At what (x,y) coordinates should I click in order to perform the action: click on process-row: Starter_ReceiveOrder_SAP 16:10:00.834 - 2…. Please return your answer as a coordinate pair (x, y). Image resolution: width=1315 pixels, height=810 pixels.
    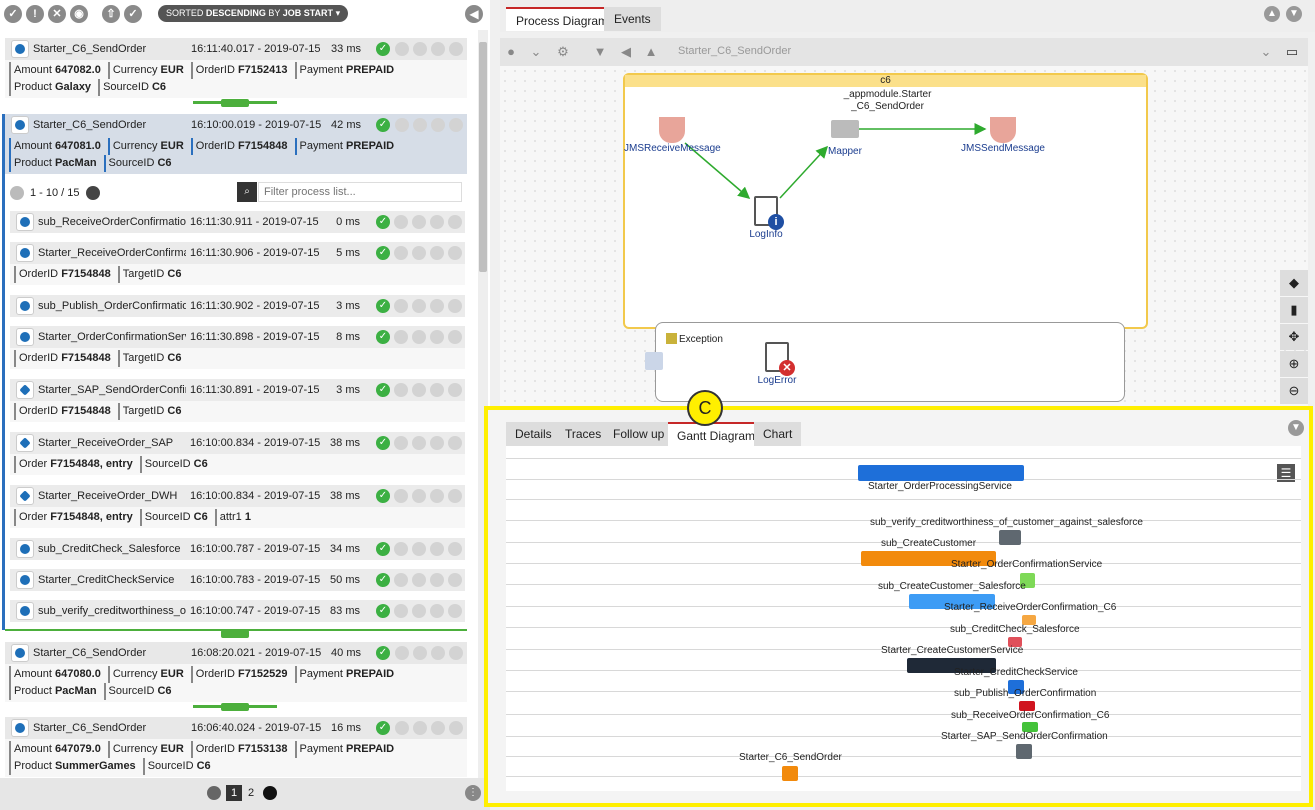
    Looking at the image, I should click on (237, 443).